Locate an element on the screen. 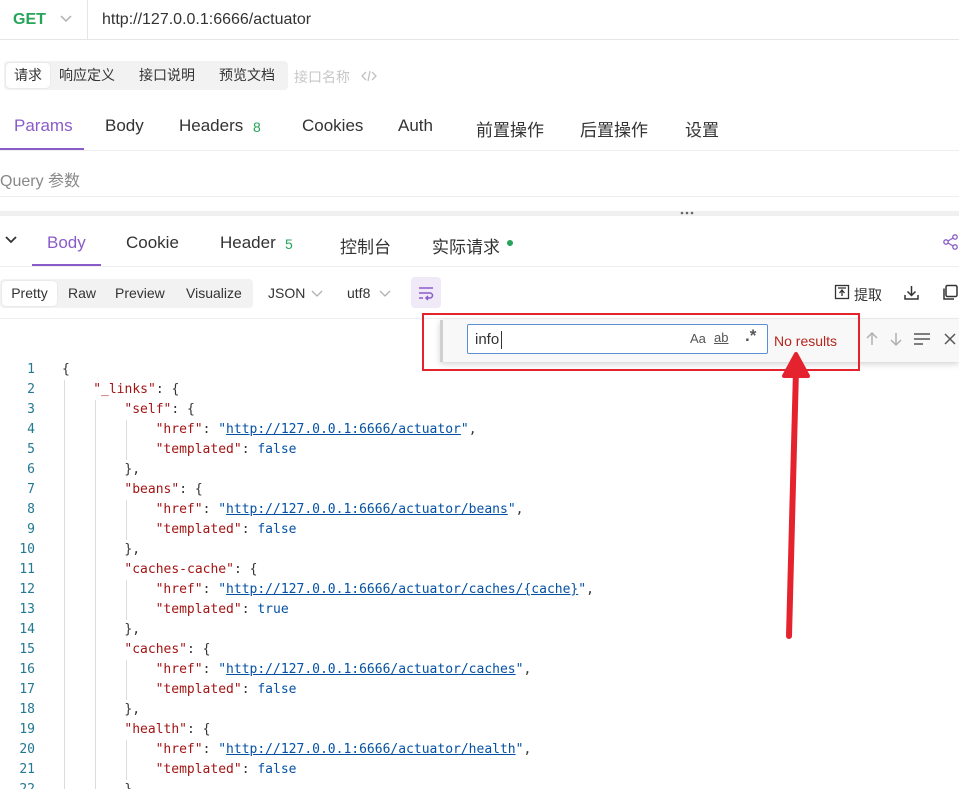  url-link: http://127.0.0.1:6666/actuator/caches is located at coordinates (371, 669).